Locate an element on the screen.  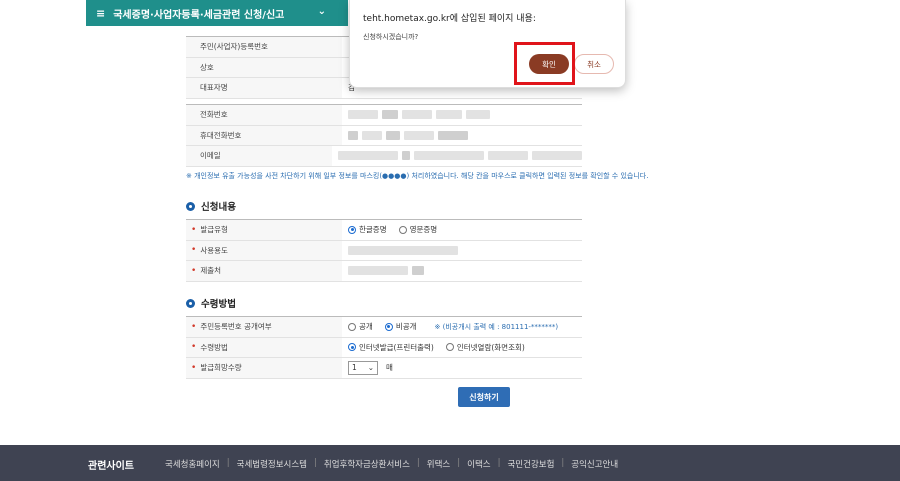
radio-label: 인터넷발급(프린터출력) is located at coordinates (396, 347).